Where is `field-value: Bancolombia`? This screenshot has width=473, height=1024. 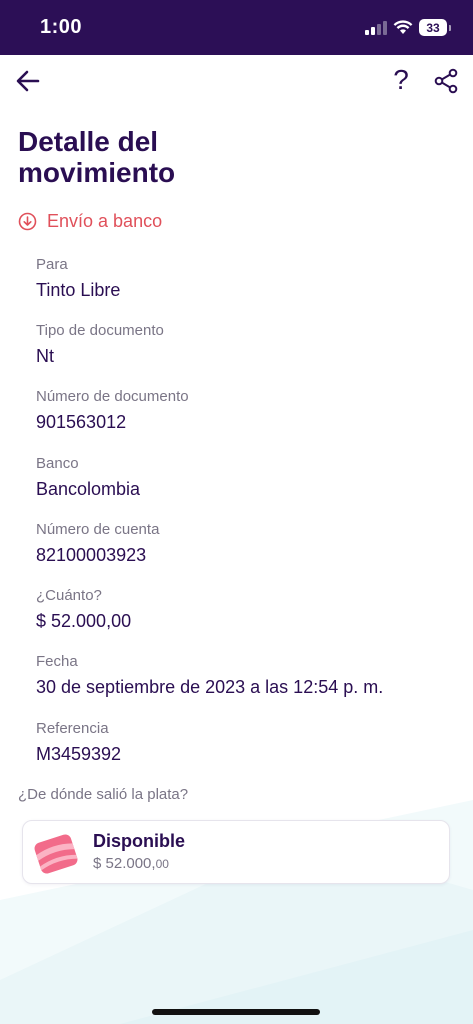 field-value: Bancolombia is located at coordinates (88, 489).